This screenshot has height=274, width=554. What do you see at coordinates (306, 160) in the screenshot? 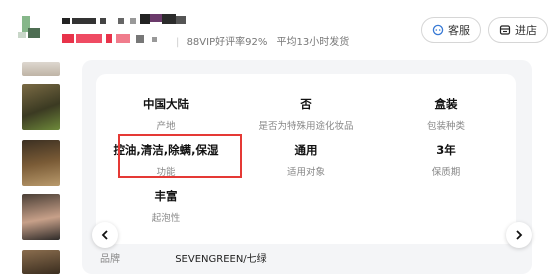
I see `param-target: 通用 适用对象` at bounding box center [306, 160].